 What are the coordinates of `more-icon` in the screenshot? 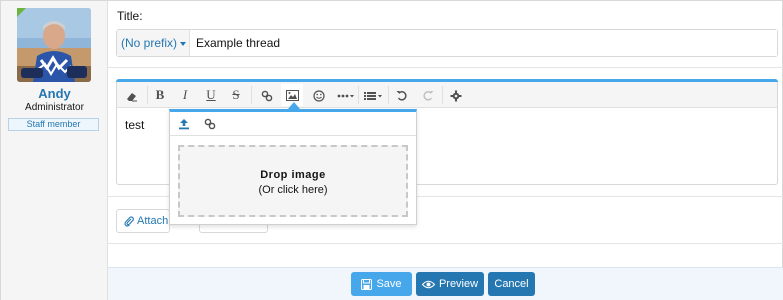 It's located at (346, 95).